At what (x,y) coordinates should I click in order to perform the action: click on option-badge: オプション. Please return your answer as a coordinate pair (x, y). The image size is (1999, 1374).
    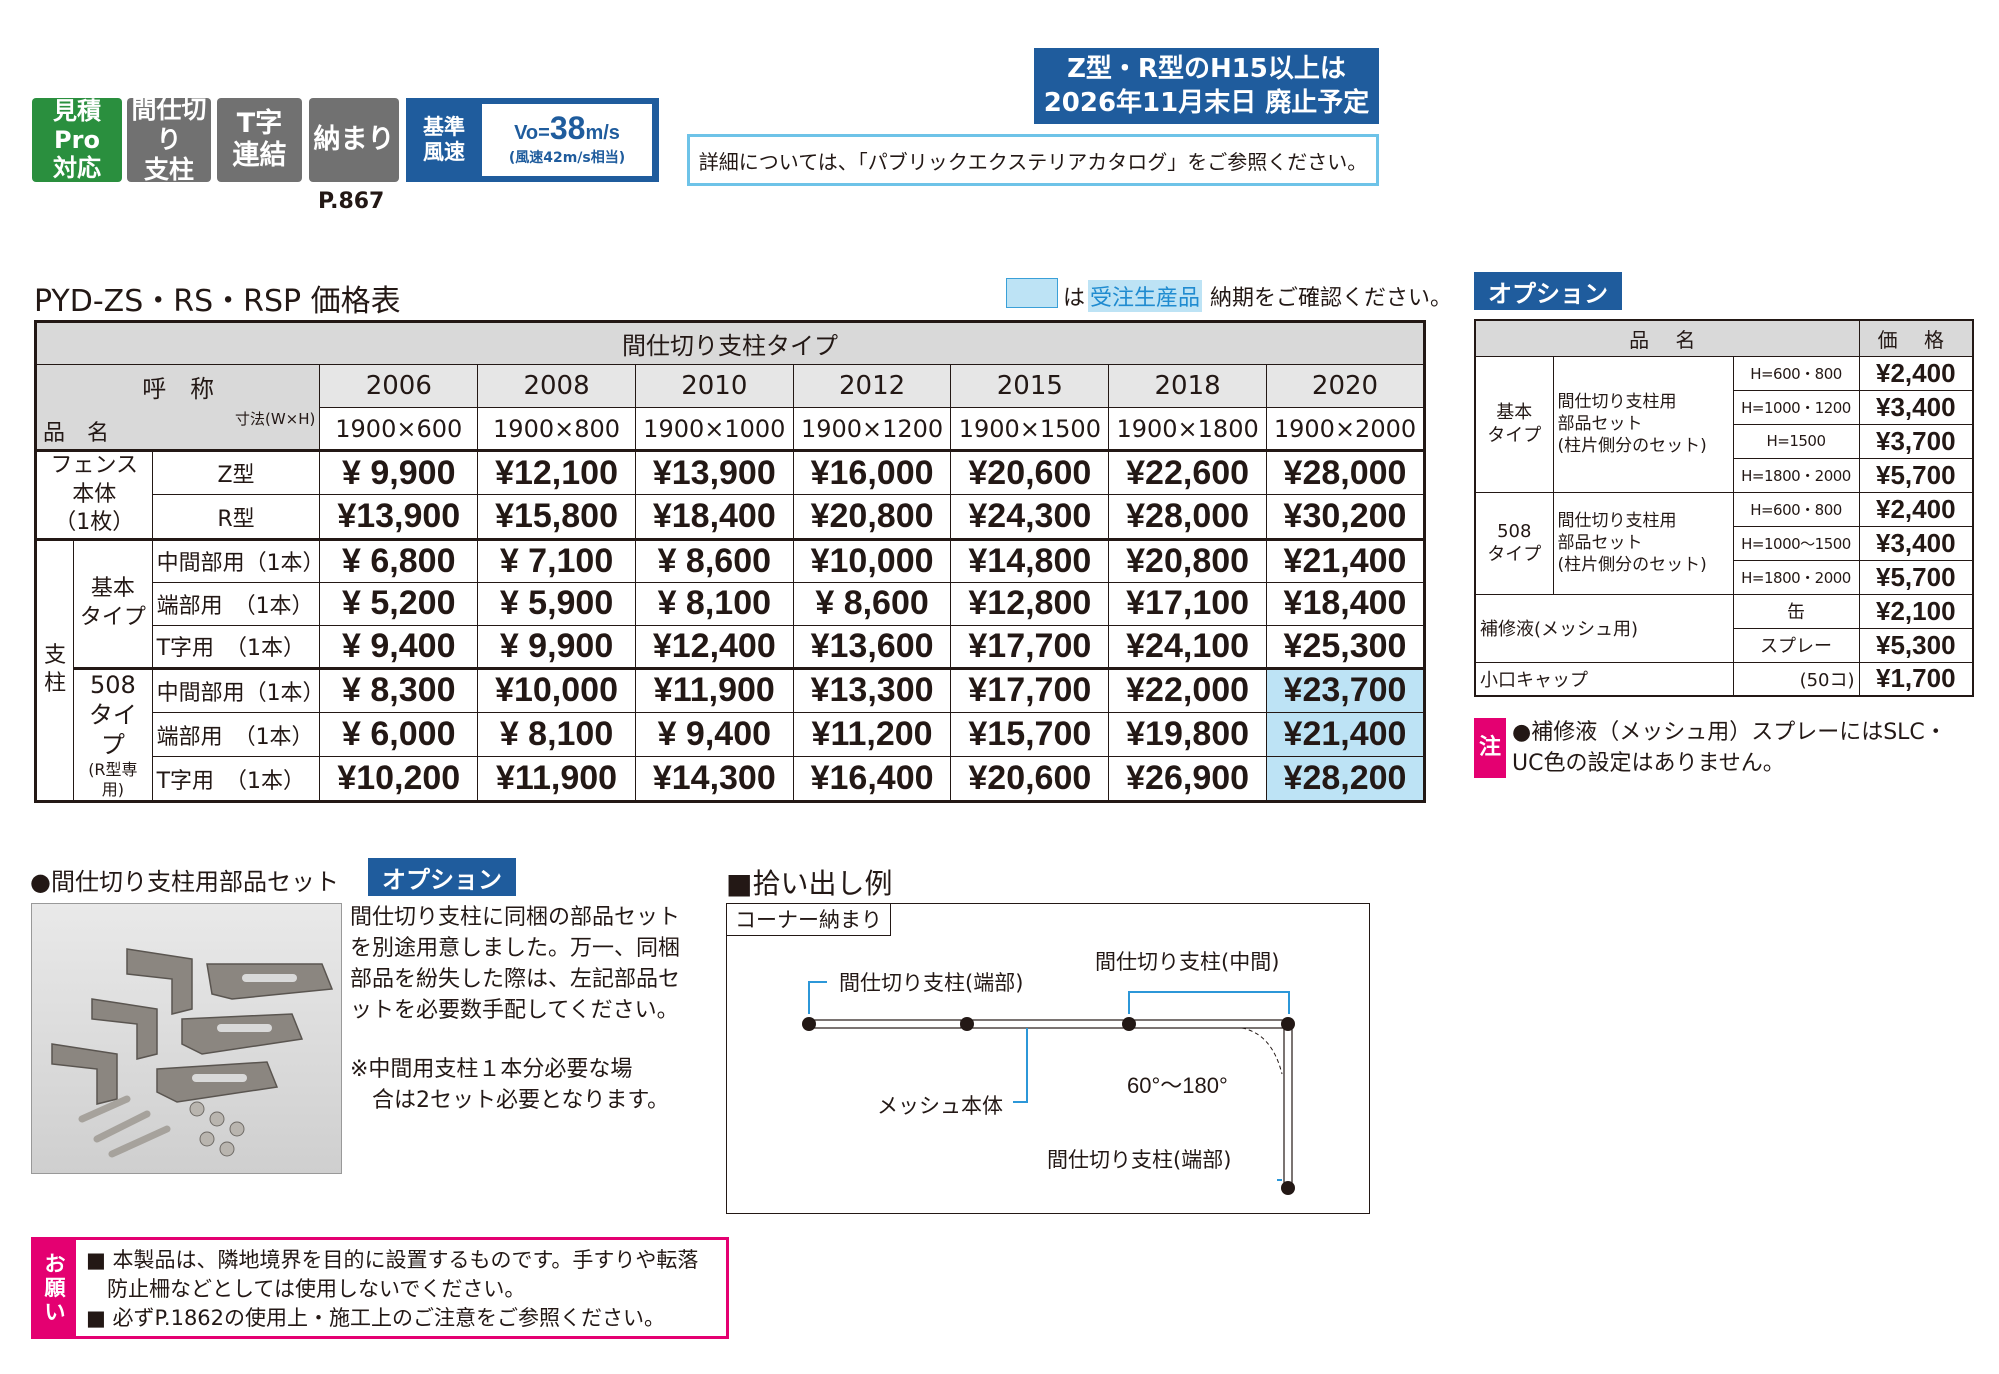
    Looking at the image, I should click on (1548, 291).